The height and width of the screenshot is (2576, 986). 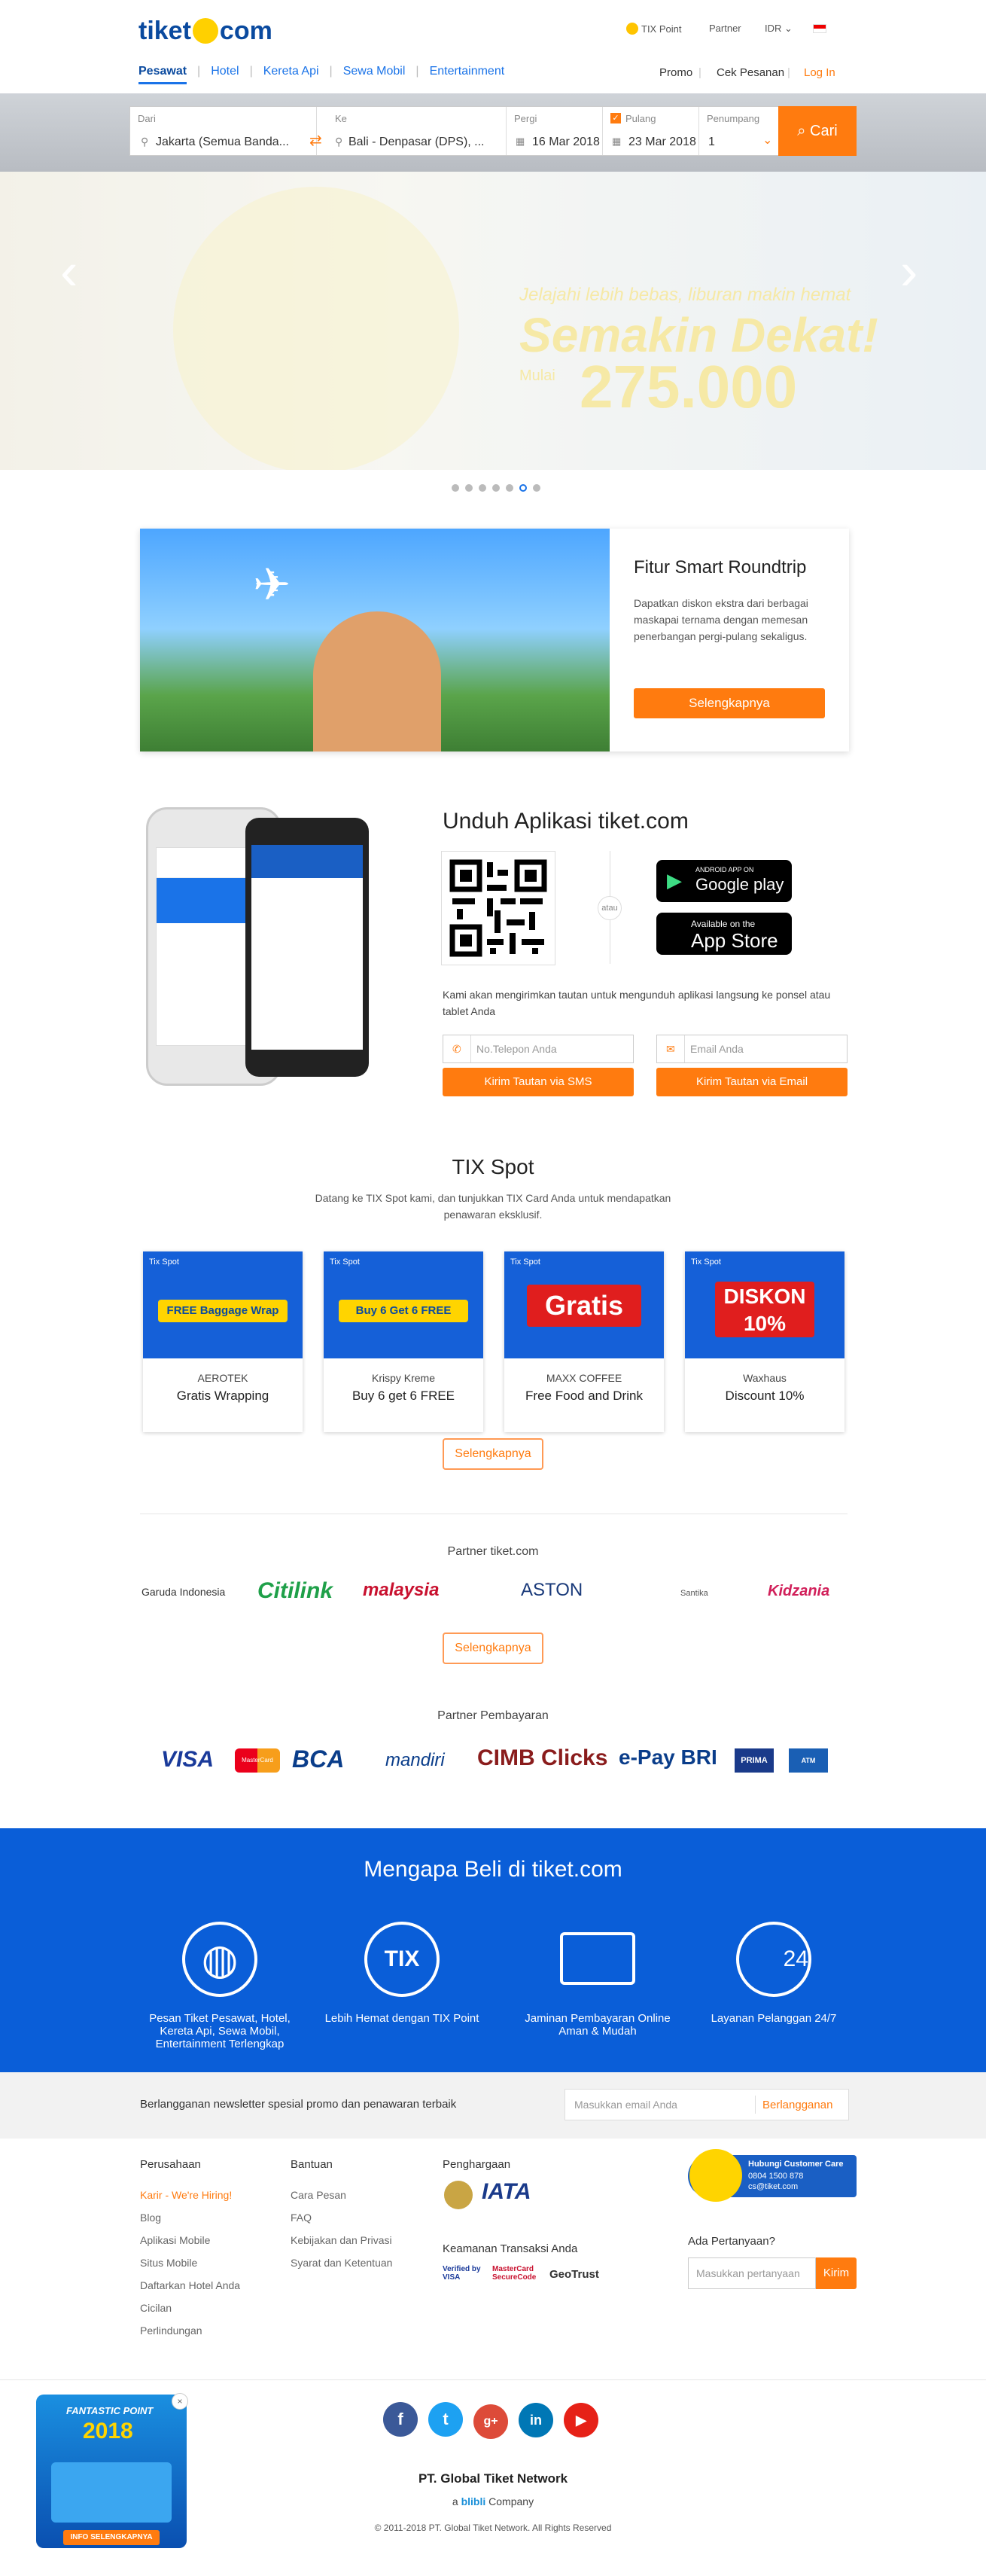 I want to click on depart-date-field: Pergi ▦ 16 Mar 2018, so click(x=555, y=131).